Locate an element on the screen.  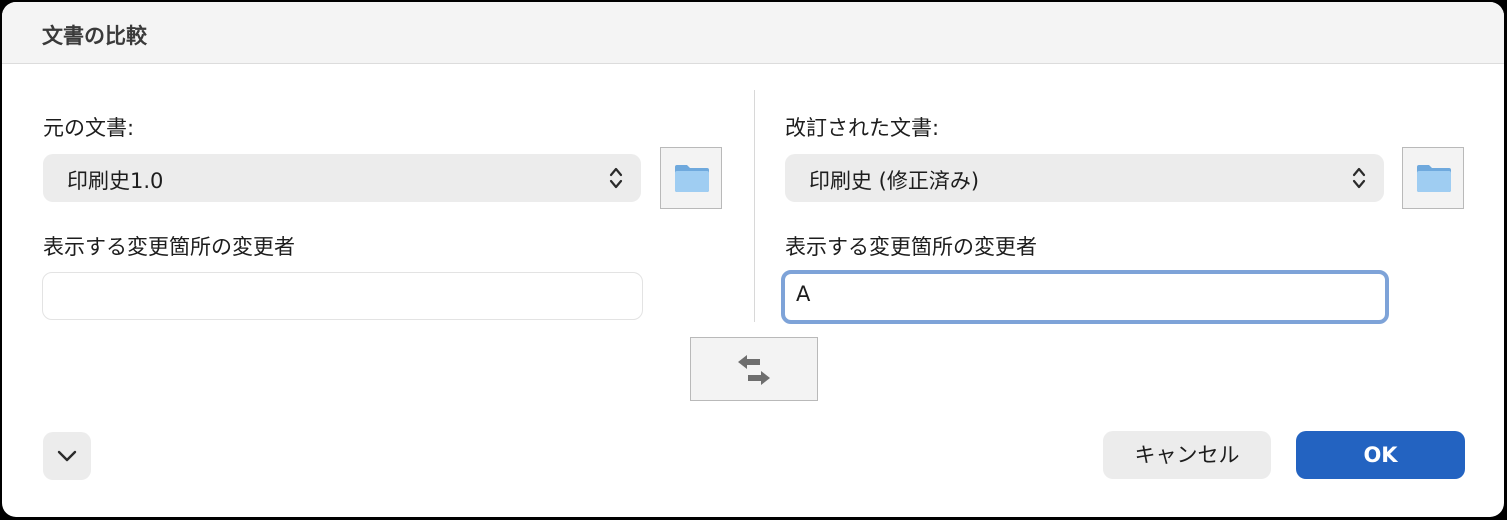
revised-reviewer-input: A is located at coordinates (1085, 297).